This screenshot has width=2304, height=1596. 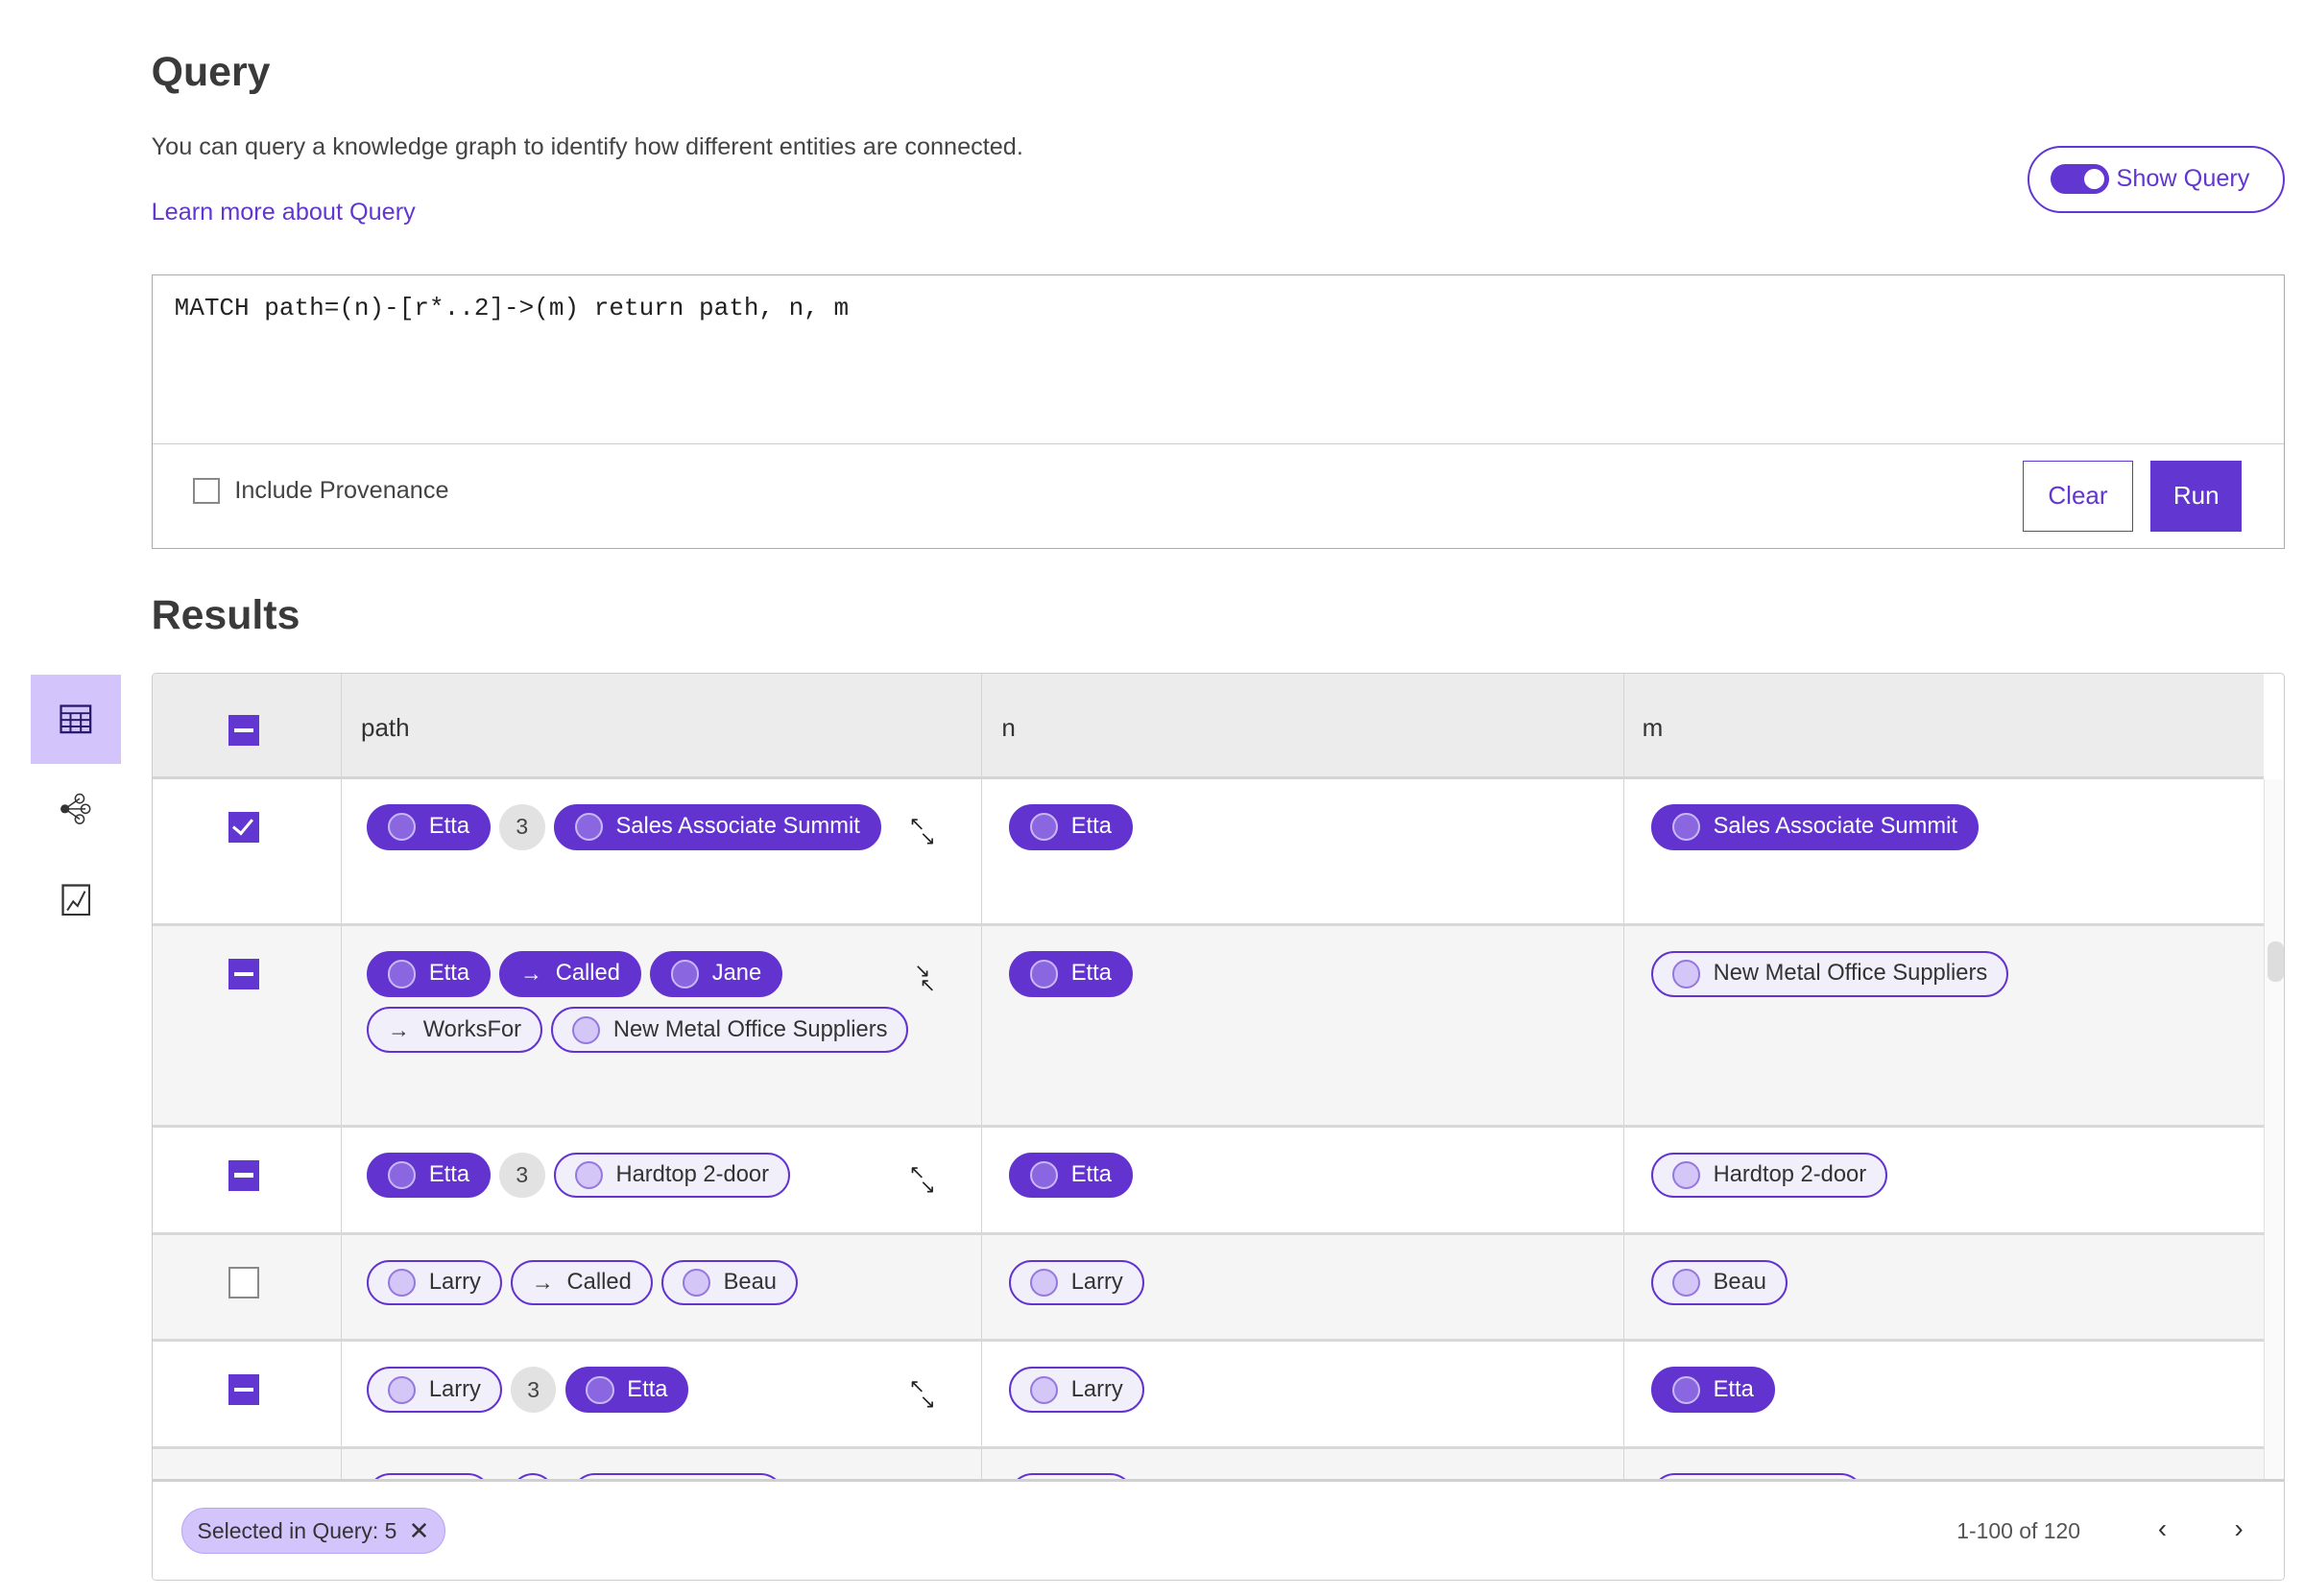 I want to click on sidebar-item-chart, so click(x=75, y=899).